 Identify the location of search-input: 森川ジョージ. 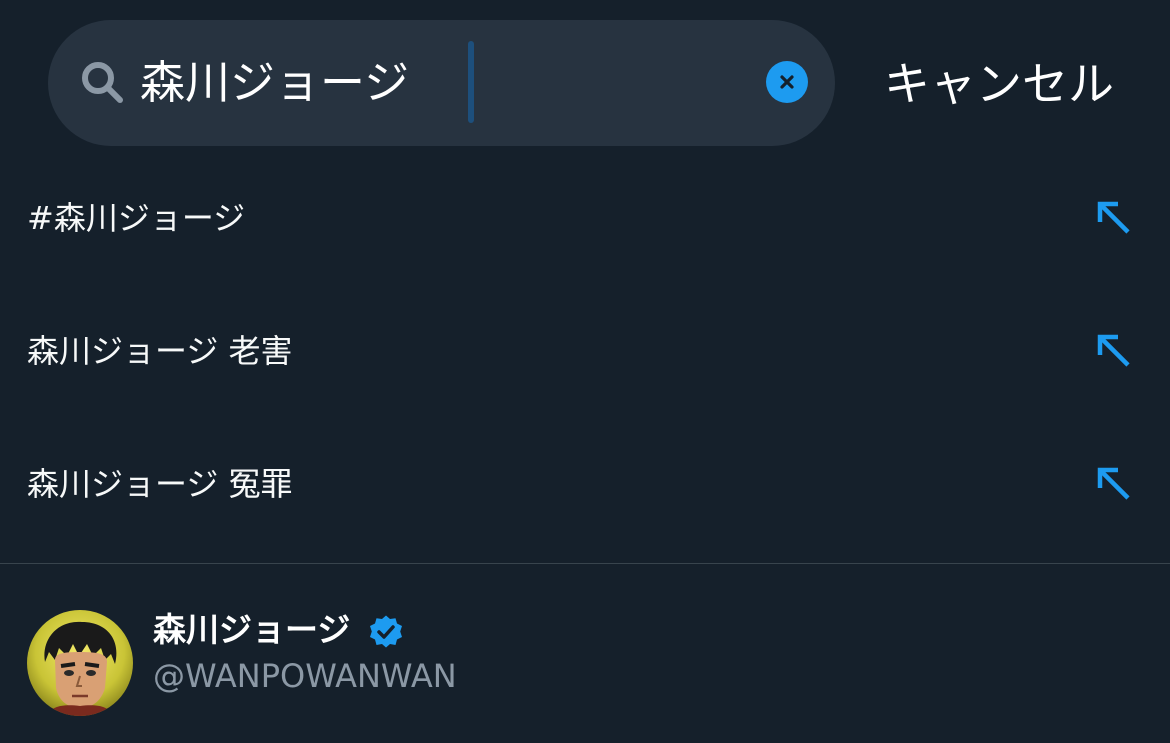
(305, 83).